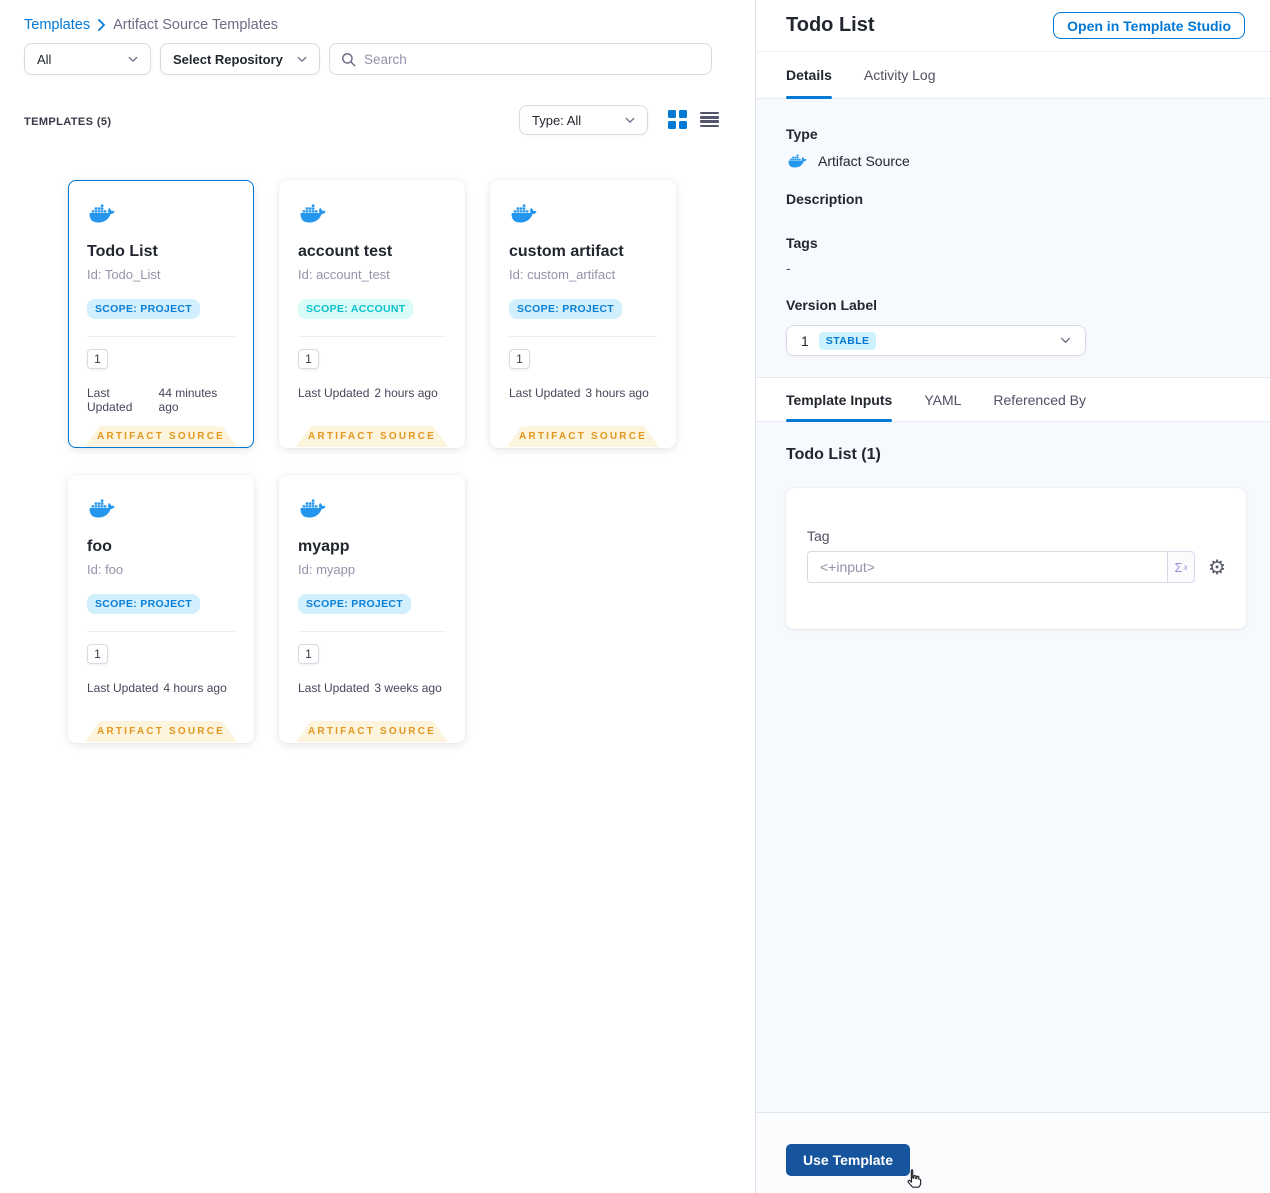 This screenshot has height=1193, width=1270. I want to click on breadcrumb: Templates Artifact Source Templates, so click(151, 25).